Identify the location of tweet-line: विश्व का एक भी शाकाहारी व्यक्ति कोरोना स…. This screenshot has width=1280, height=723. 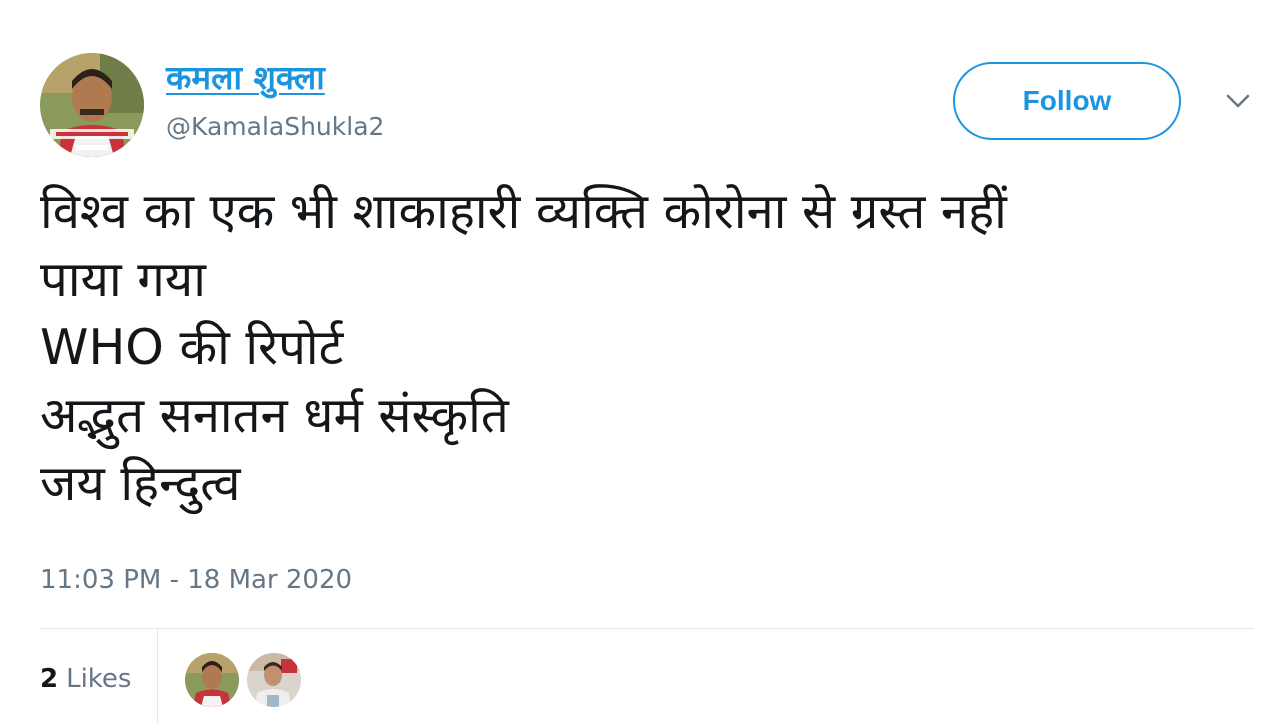
(523, 211).